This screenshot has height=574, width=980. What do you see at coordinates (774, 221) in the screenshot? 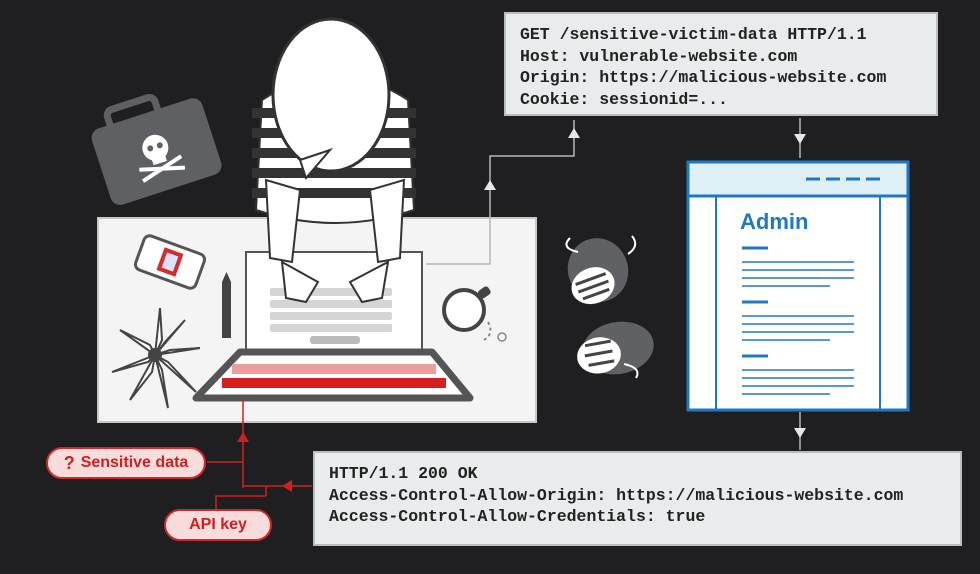
I see `admin-page-title: Admin` at bounding box center [774, 221].